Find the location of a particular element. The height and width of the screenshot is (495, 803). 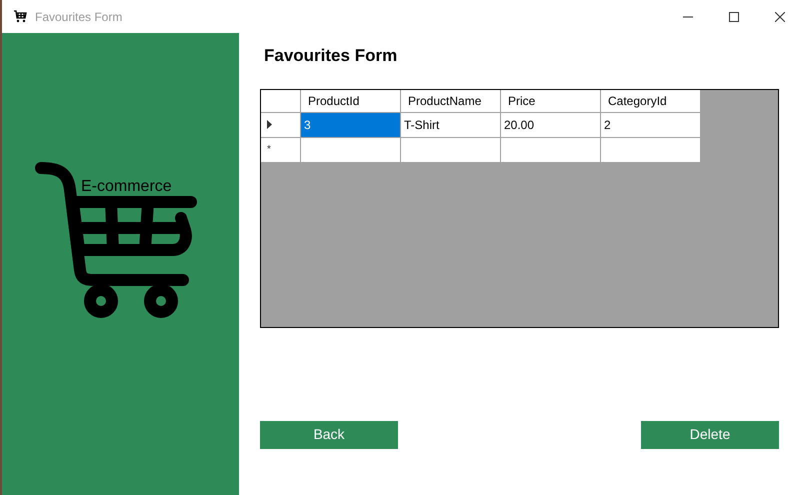

corner-header-cell is located at coordinates (281, 101).